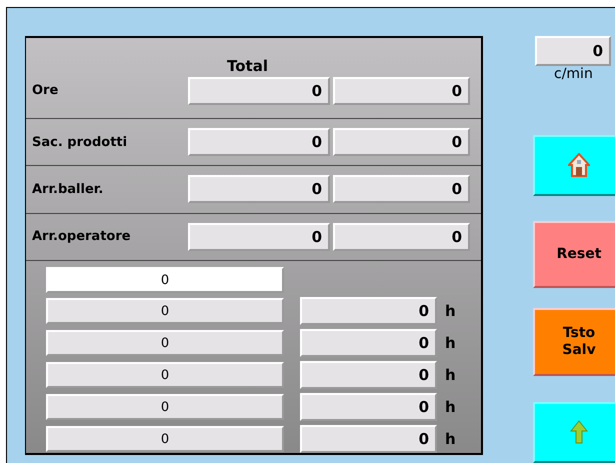 The image size is (615, 463). I want to click on arrow-up-icon, so click(579, 432).